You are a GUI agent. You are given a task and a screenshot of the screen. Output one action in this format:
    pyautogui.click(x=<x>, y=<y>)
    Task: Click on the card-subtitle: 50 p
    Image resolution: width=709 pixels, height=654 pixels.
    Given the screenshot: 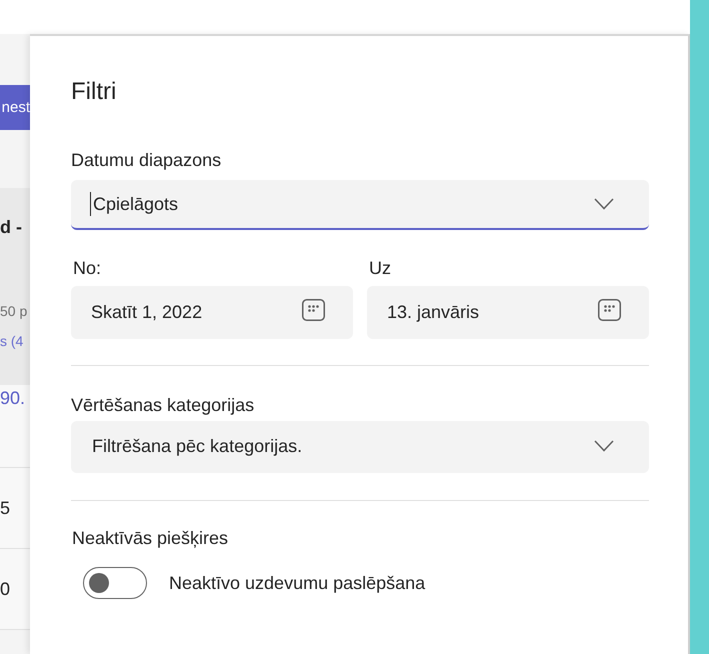 What is the action you would take?
    pyautogui.click(x=14, y=311)
    